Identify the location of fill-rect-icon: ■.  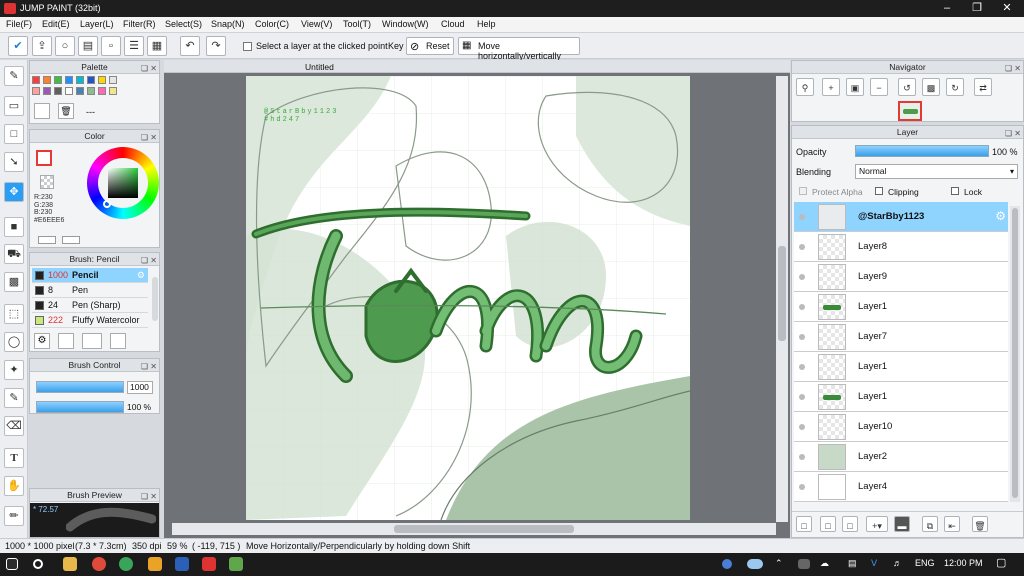
(14, 227).